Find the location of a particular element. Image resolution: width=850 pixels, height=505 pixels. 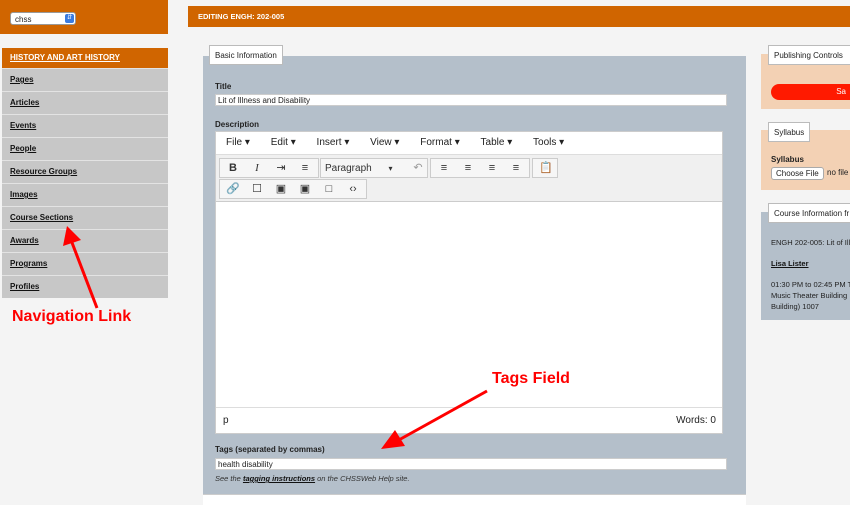

align-left-icon: ≡ is located at coordinates (444, 169).